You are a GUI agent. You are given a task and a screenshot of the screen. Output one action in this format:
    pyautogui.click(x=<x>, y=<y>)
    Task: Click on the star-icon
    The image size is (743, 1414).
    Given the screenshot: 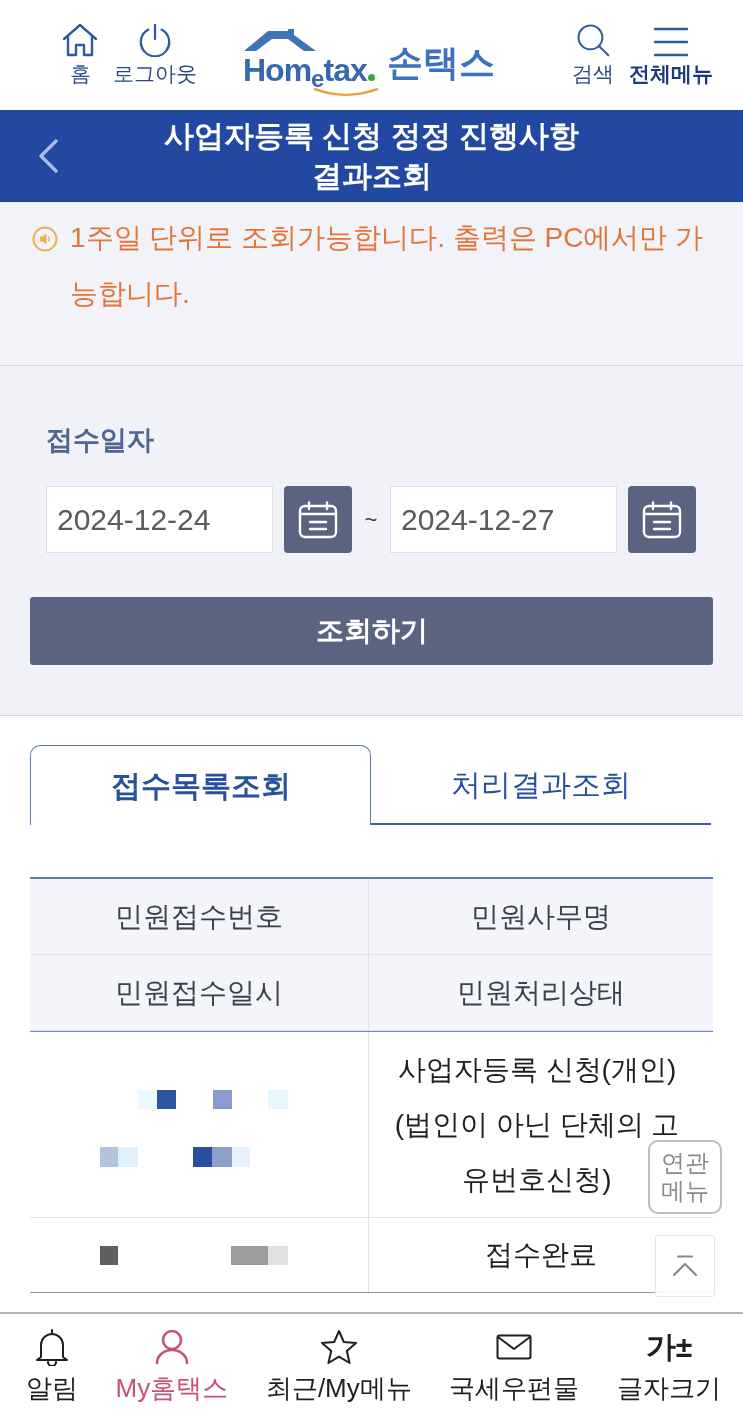 What is the action you would take?
    pyautogui.click(x=338, y=1347)
    